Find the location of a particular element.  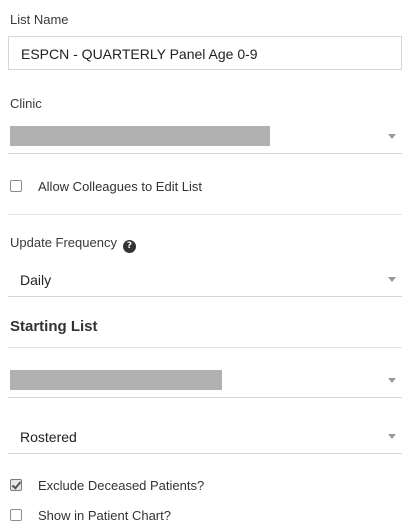

allow-colleagues-checkbox is located at coordinates (16, 186).